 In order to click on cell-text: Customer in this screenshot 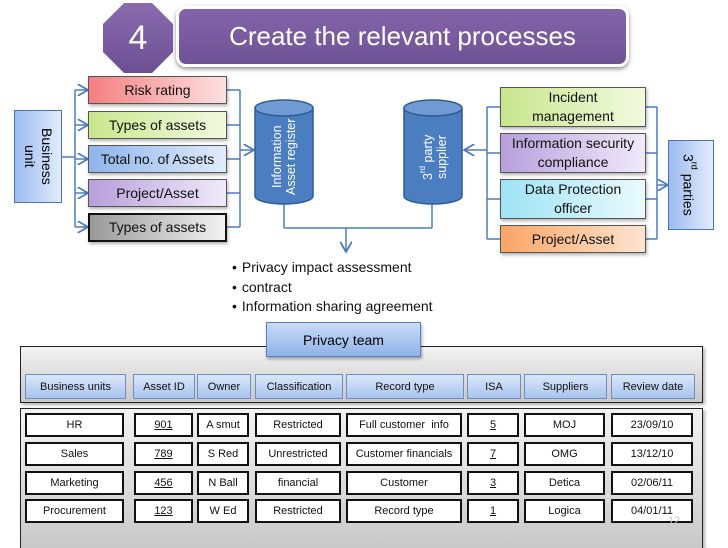, I will do `click(404, 483)`.